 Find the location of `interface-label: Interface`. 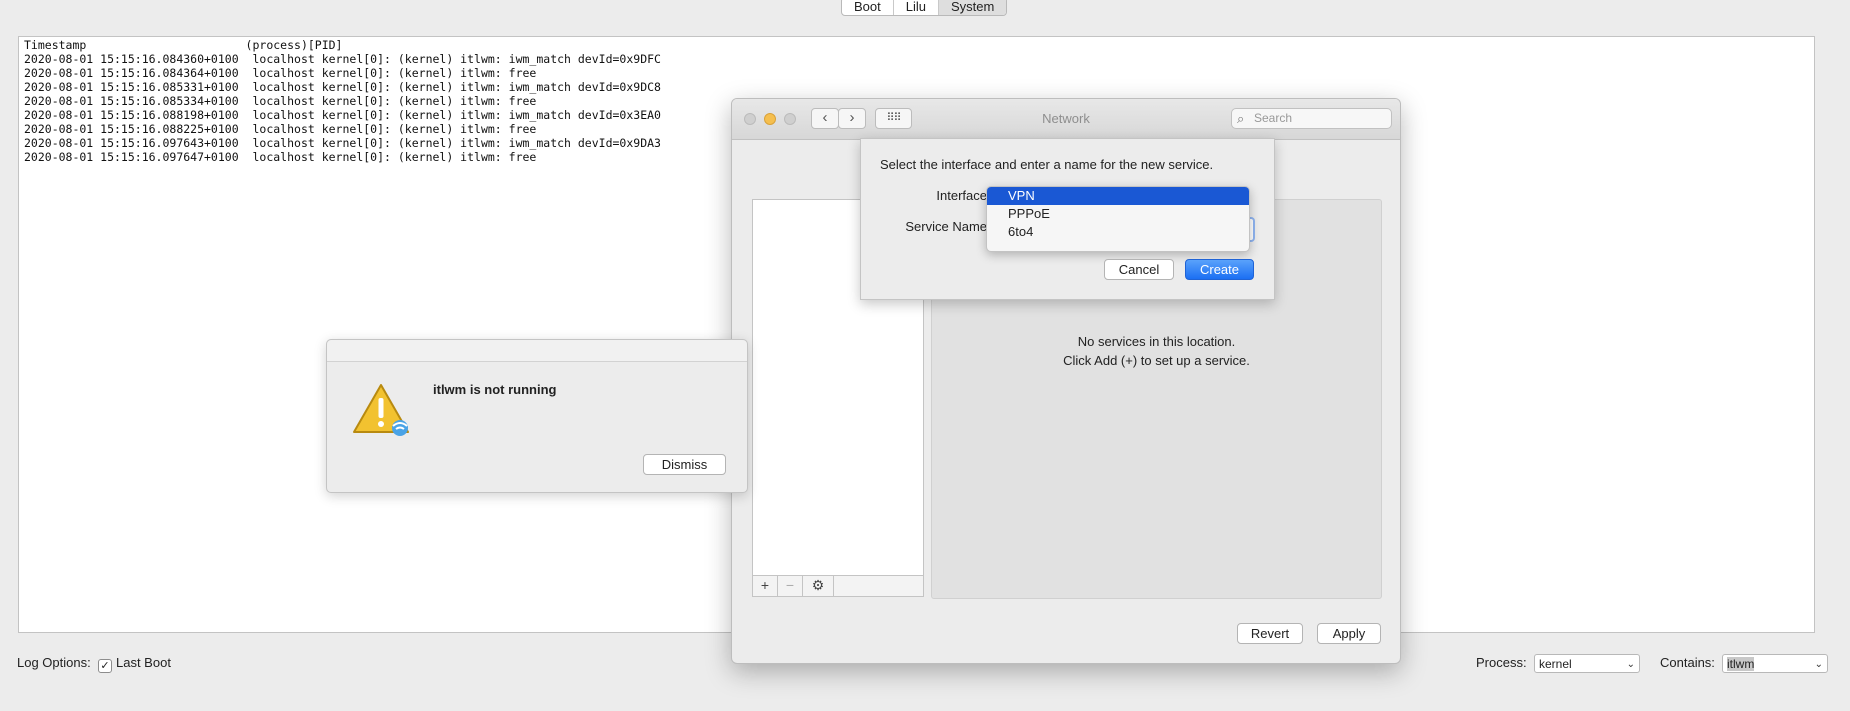

interface-label: Interface is located at coordinates (961, 195).